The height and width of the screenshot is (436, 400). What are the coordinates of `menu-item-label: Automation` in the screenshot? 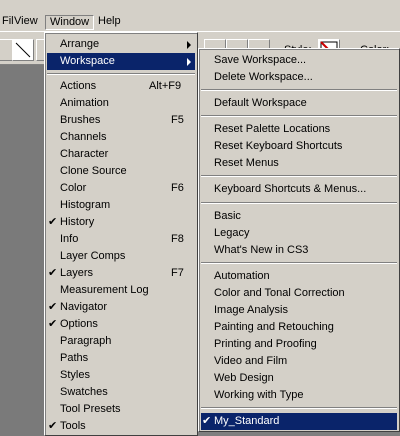 It's located at (242, 276).